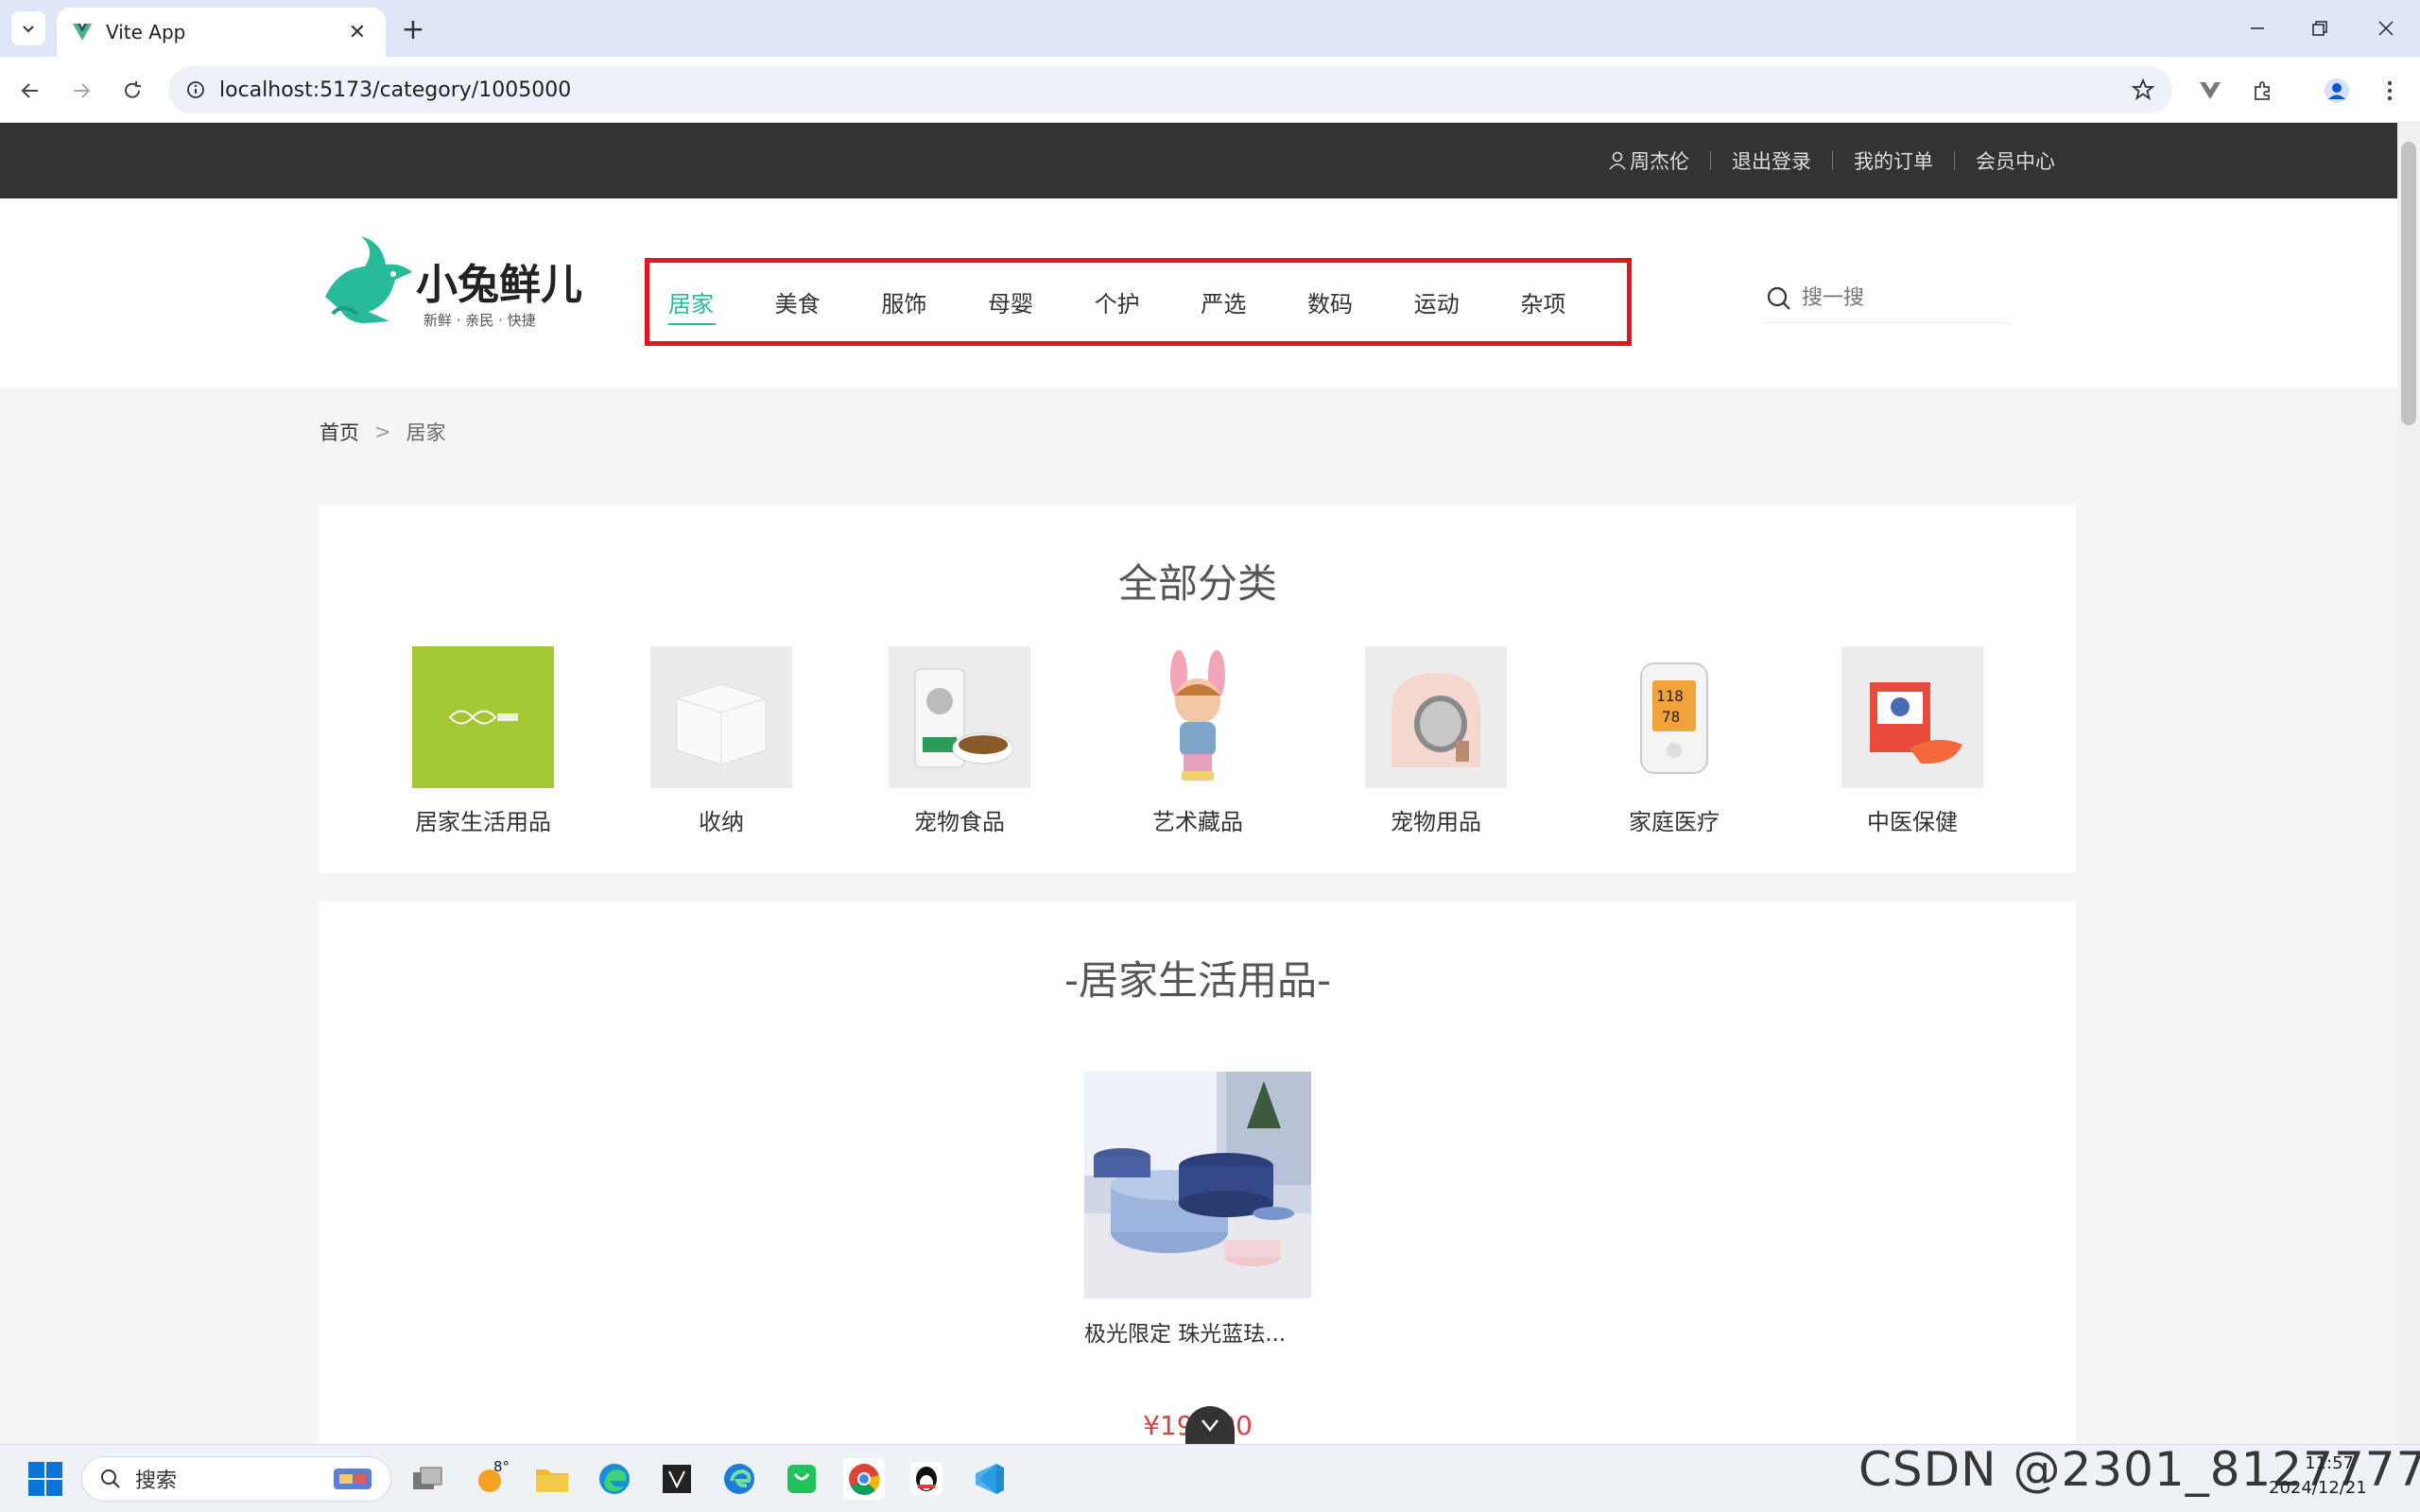 The width and height of the screenshot is (2420, 1512). I want to click on weather-widget: 8°, so click(490, 1479).